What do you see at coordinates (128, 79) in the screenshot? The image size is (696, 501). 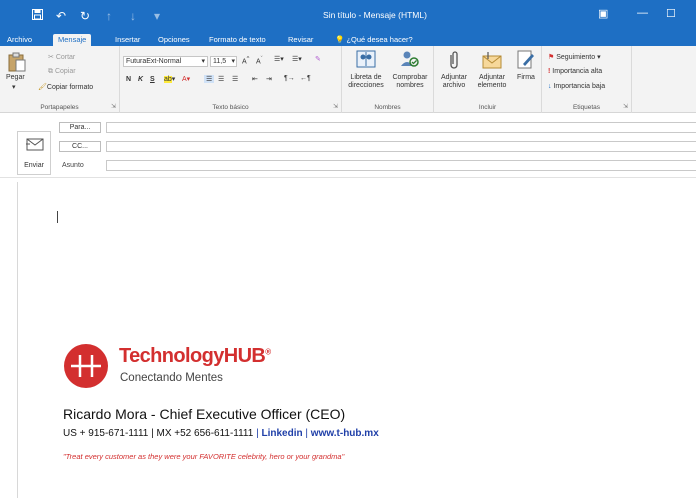 I see `bold-icon: N` at bounding box center [128, 79].